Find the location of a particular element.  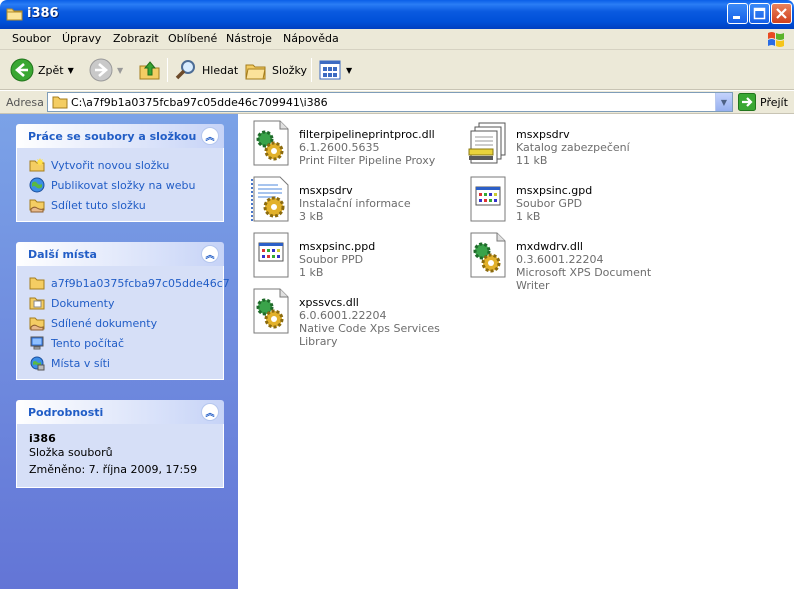

place-documents: Dokumenty is located at coordinates (121, 303).